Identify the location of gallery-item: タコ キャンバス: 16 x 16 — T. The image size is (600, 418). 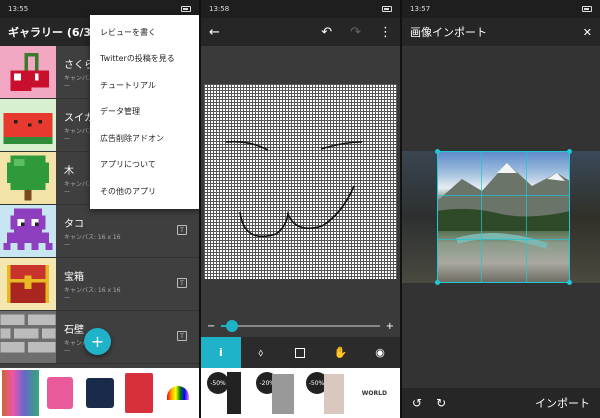
(99, 231).